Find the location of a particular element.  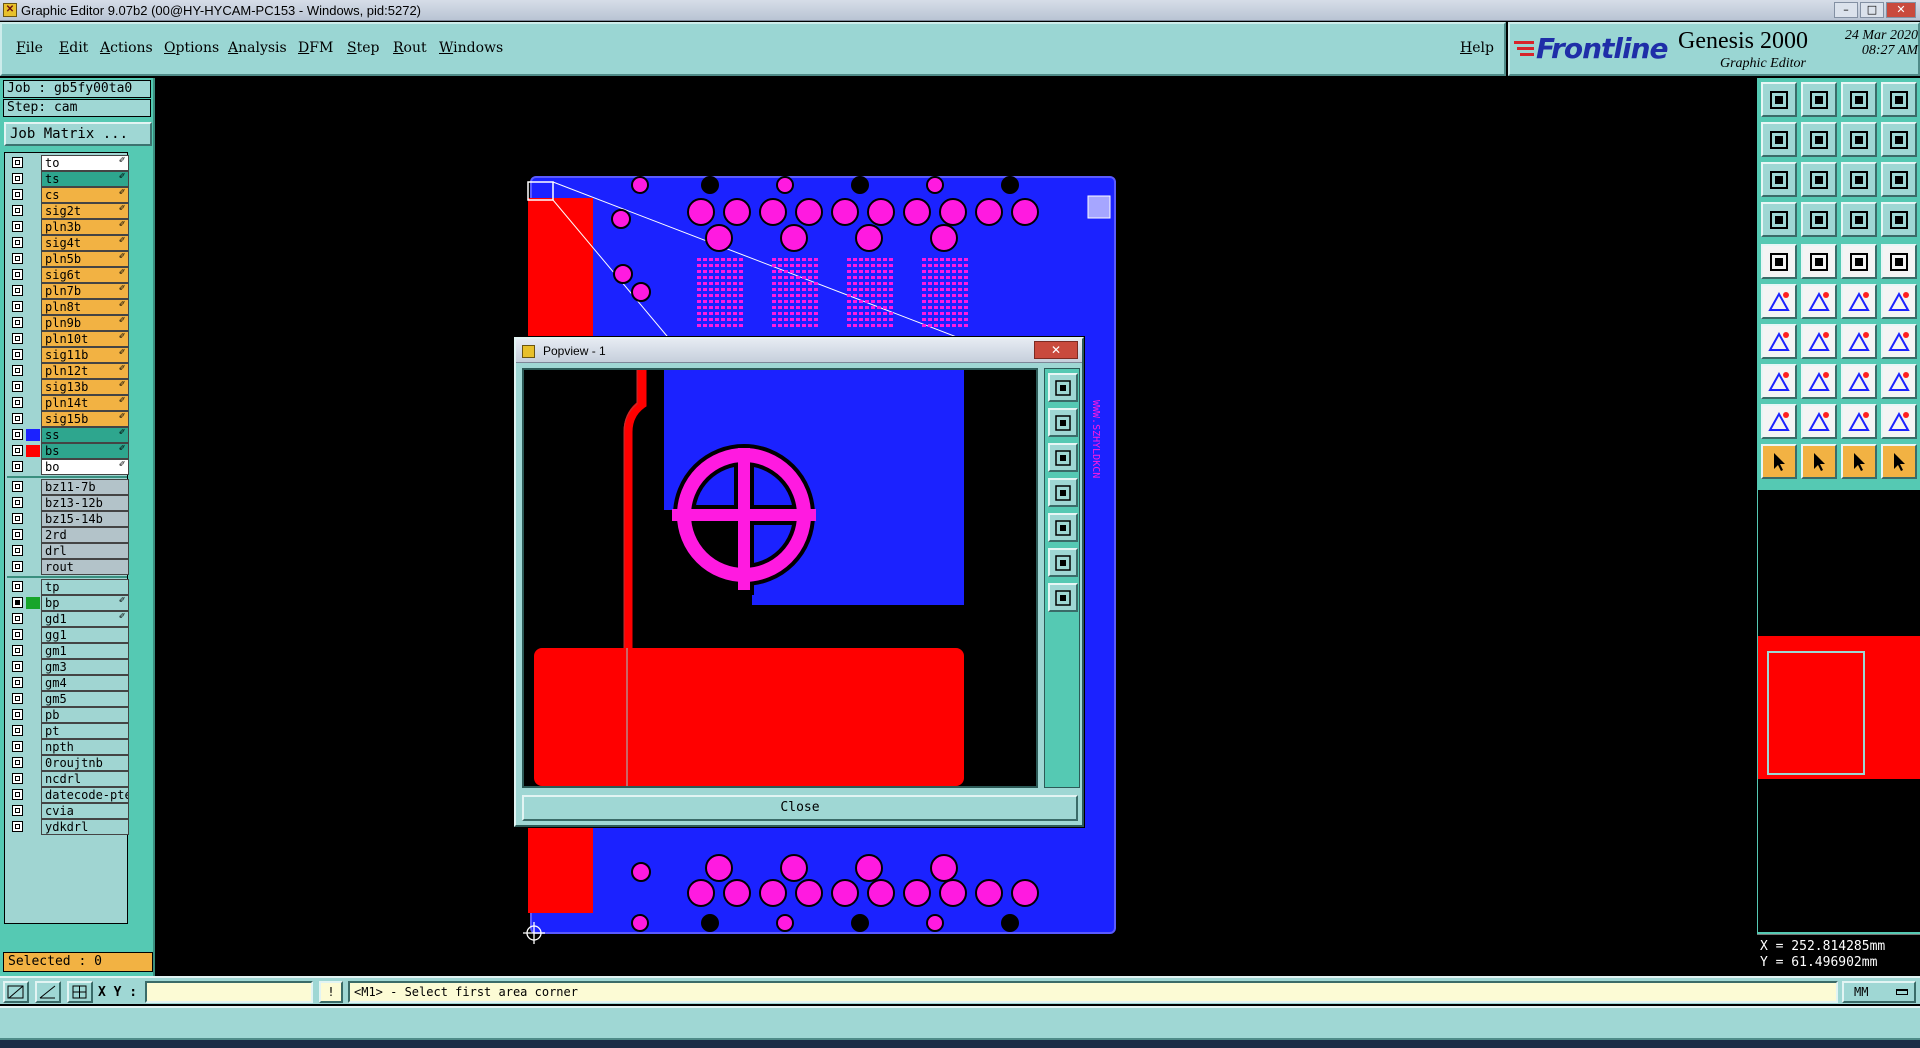

layer-name: sig4t is located at coordinates (85, 243).